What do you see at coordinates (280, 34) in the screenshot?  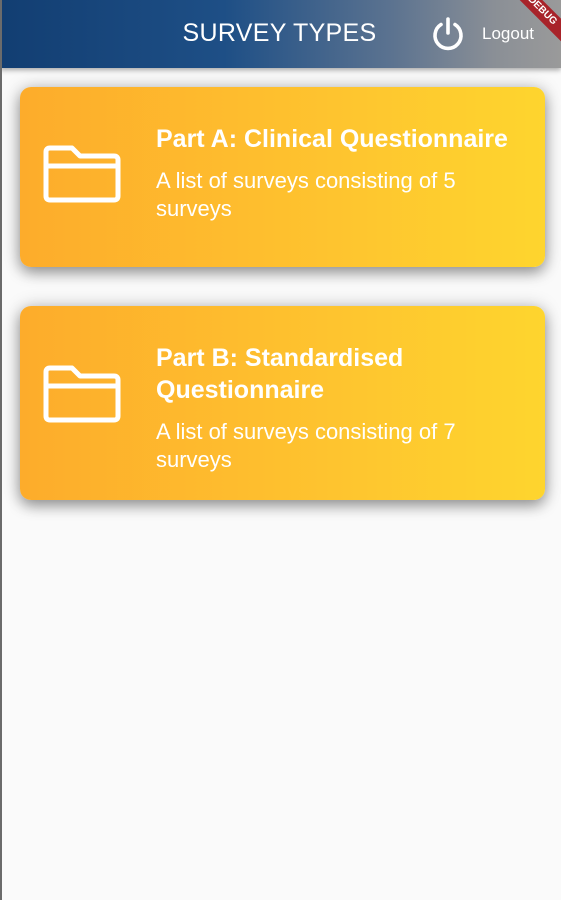 I see `app-bar: SURVEY TYPES Logout DEBUG` at bounding box center [280, 34].